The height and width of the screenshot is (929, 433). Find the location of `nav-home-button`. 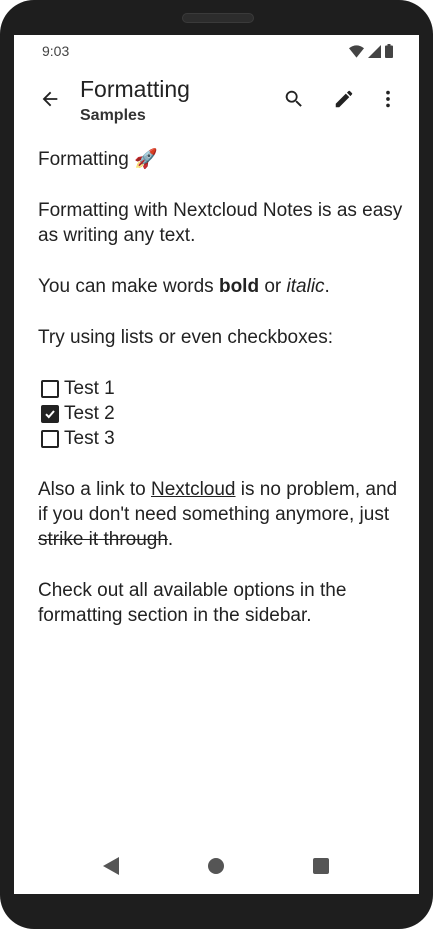

nav-home-button is located at coordinates (216, 866).